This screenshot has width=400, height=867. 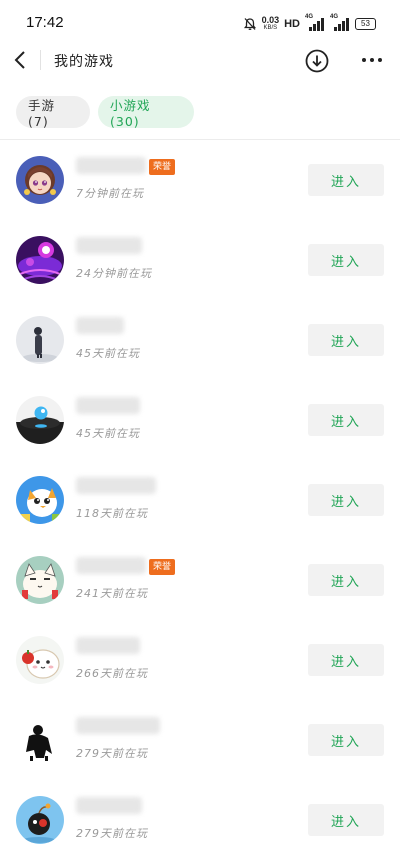 I want to click on network-speed: 0.03 KB/S, so click(x=271, y=24).